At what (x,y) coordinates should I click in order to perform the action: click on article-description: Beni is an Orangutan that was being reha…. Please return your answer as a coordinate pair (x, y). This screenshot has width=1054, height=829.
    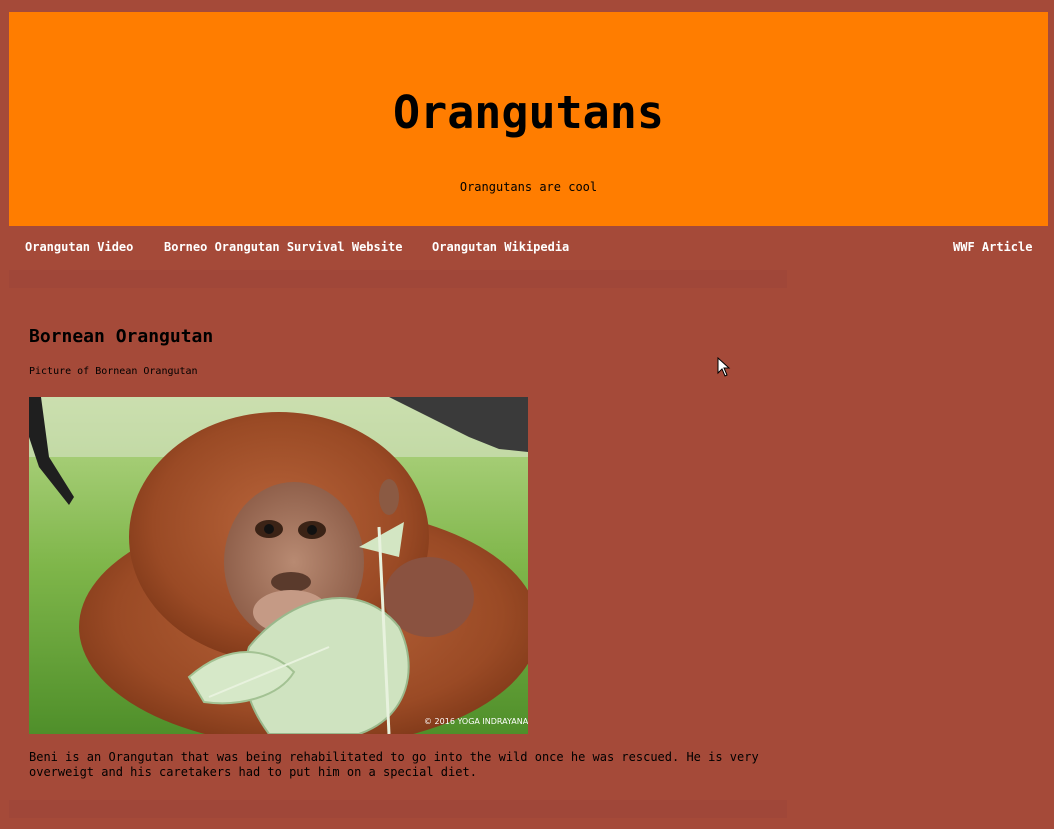
    Looking at the image, I should click on (394, 764).